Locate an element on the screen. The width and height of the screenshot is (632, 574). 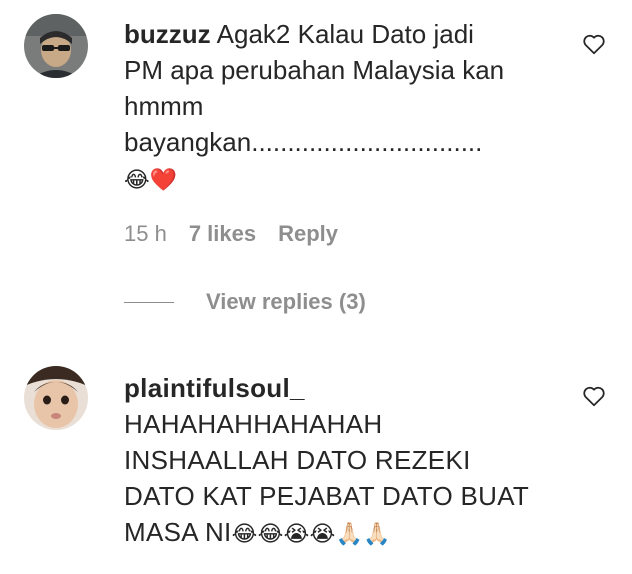
comment-time: 15 h is located at coordinates (145, 233).